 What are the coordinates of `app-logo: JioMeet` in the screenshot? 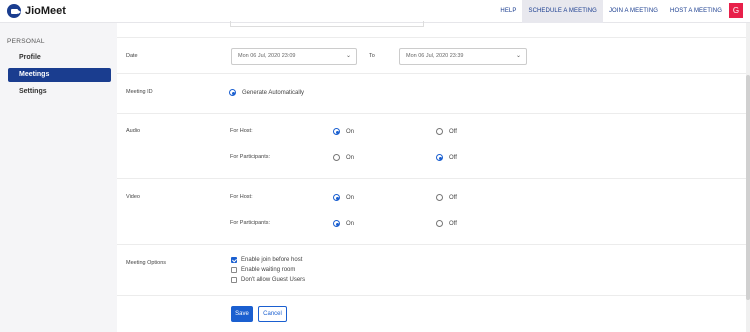 It's located at (36, 11).